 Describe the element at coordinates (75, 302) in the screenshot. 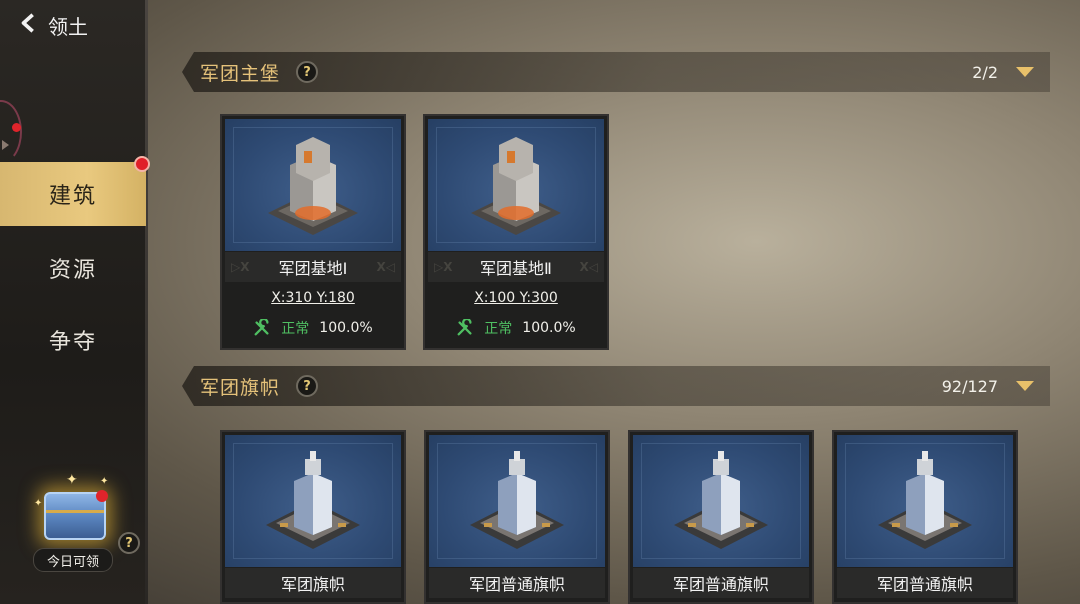

I see `sidebar: 领土 建筑 资源 争夺 ✦ ✦ ✦ 今日可领 ?` at that location.